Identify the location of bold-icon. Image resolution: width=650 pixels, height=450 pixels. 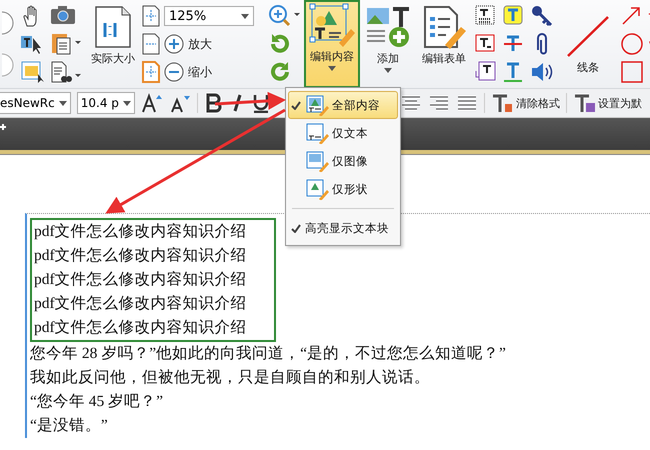
(214, 103).